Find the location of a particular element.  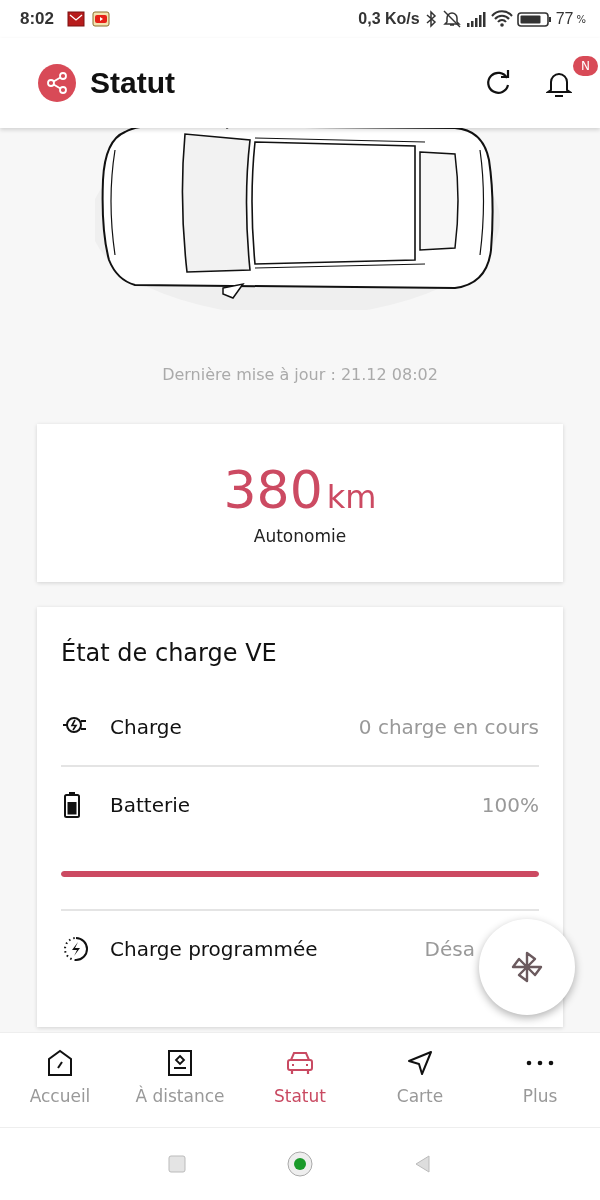

row-label: Charge is located at coordinates (146, 727).